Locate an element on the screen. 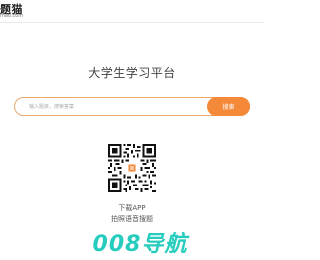  watermark: 008导航 is located at coordinates (140, 244).